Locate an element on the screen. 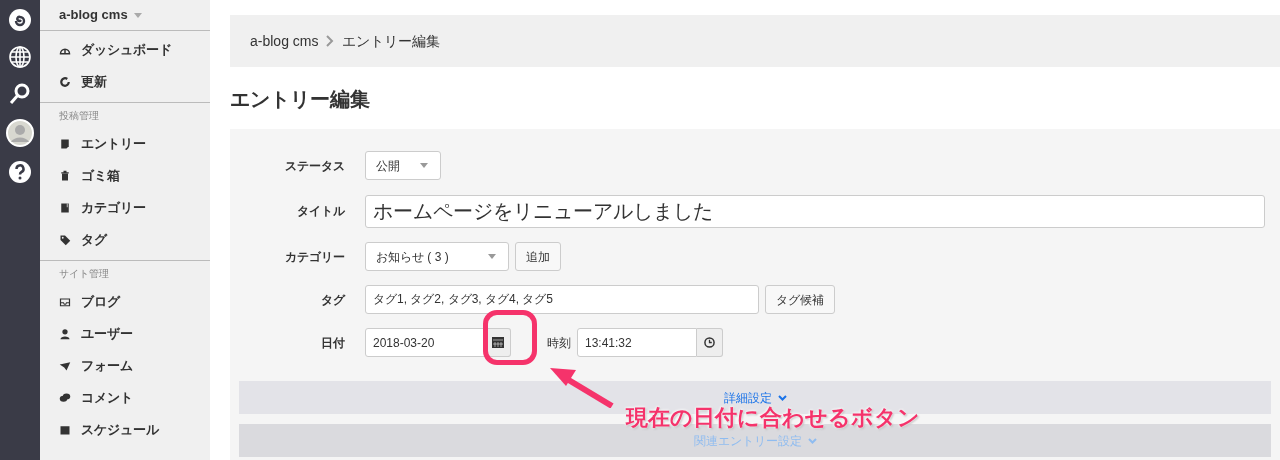 The image size is (1280, 460). trash-icon is located at coordinates (65, 176).